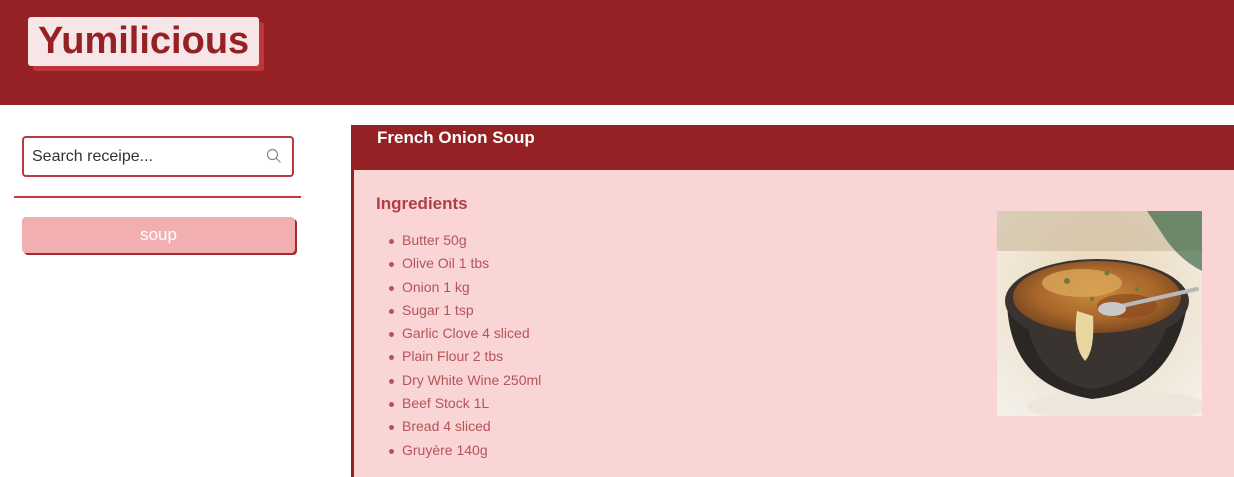 The image size is (1234, 477). I want to click on ingredient-item: Gruyère 140g, so click(464, 452).